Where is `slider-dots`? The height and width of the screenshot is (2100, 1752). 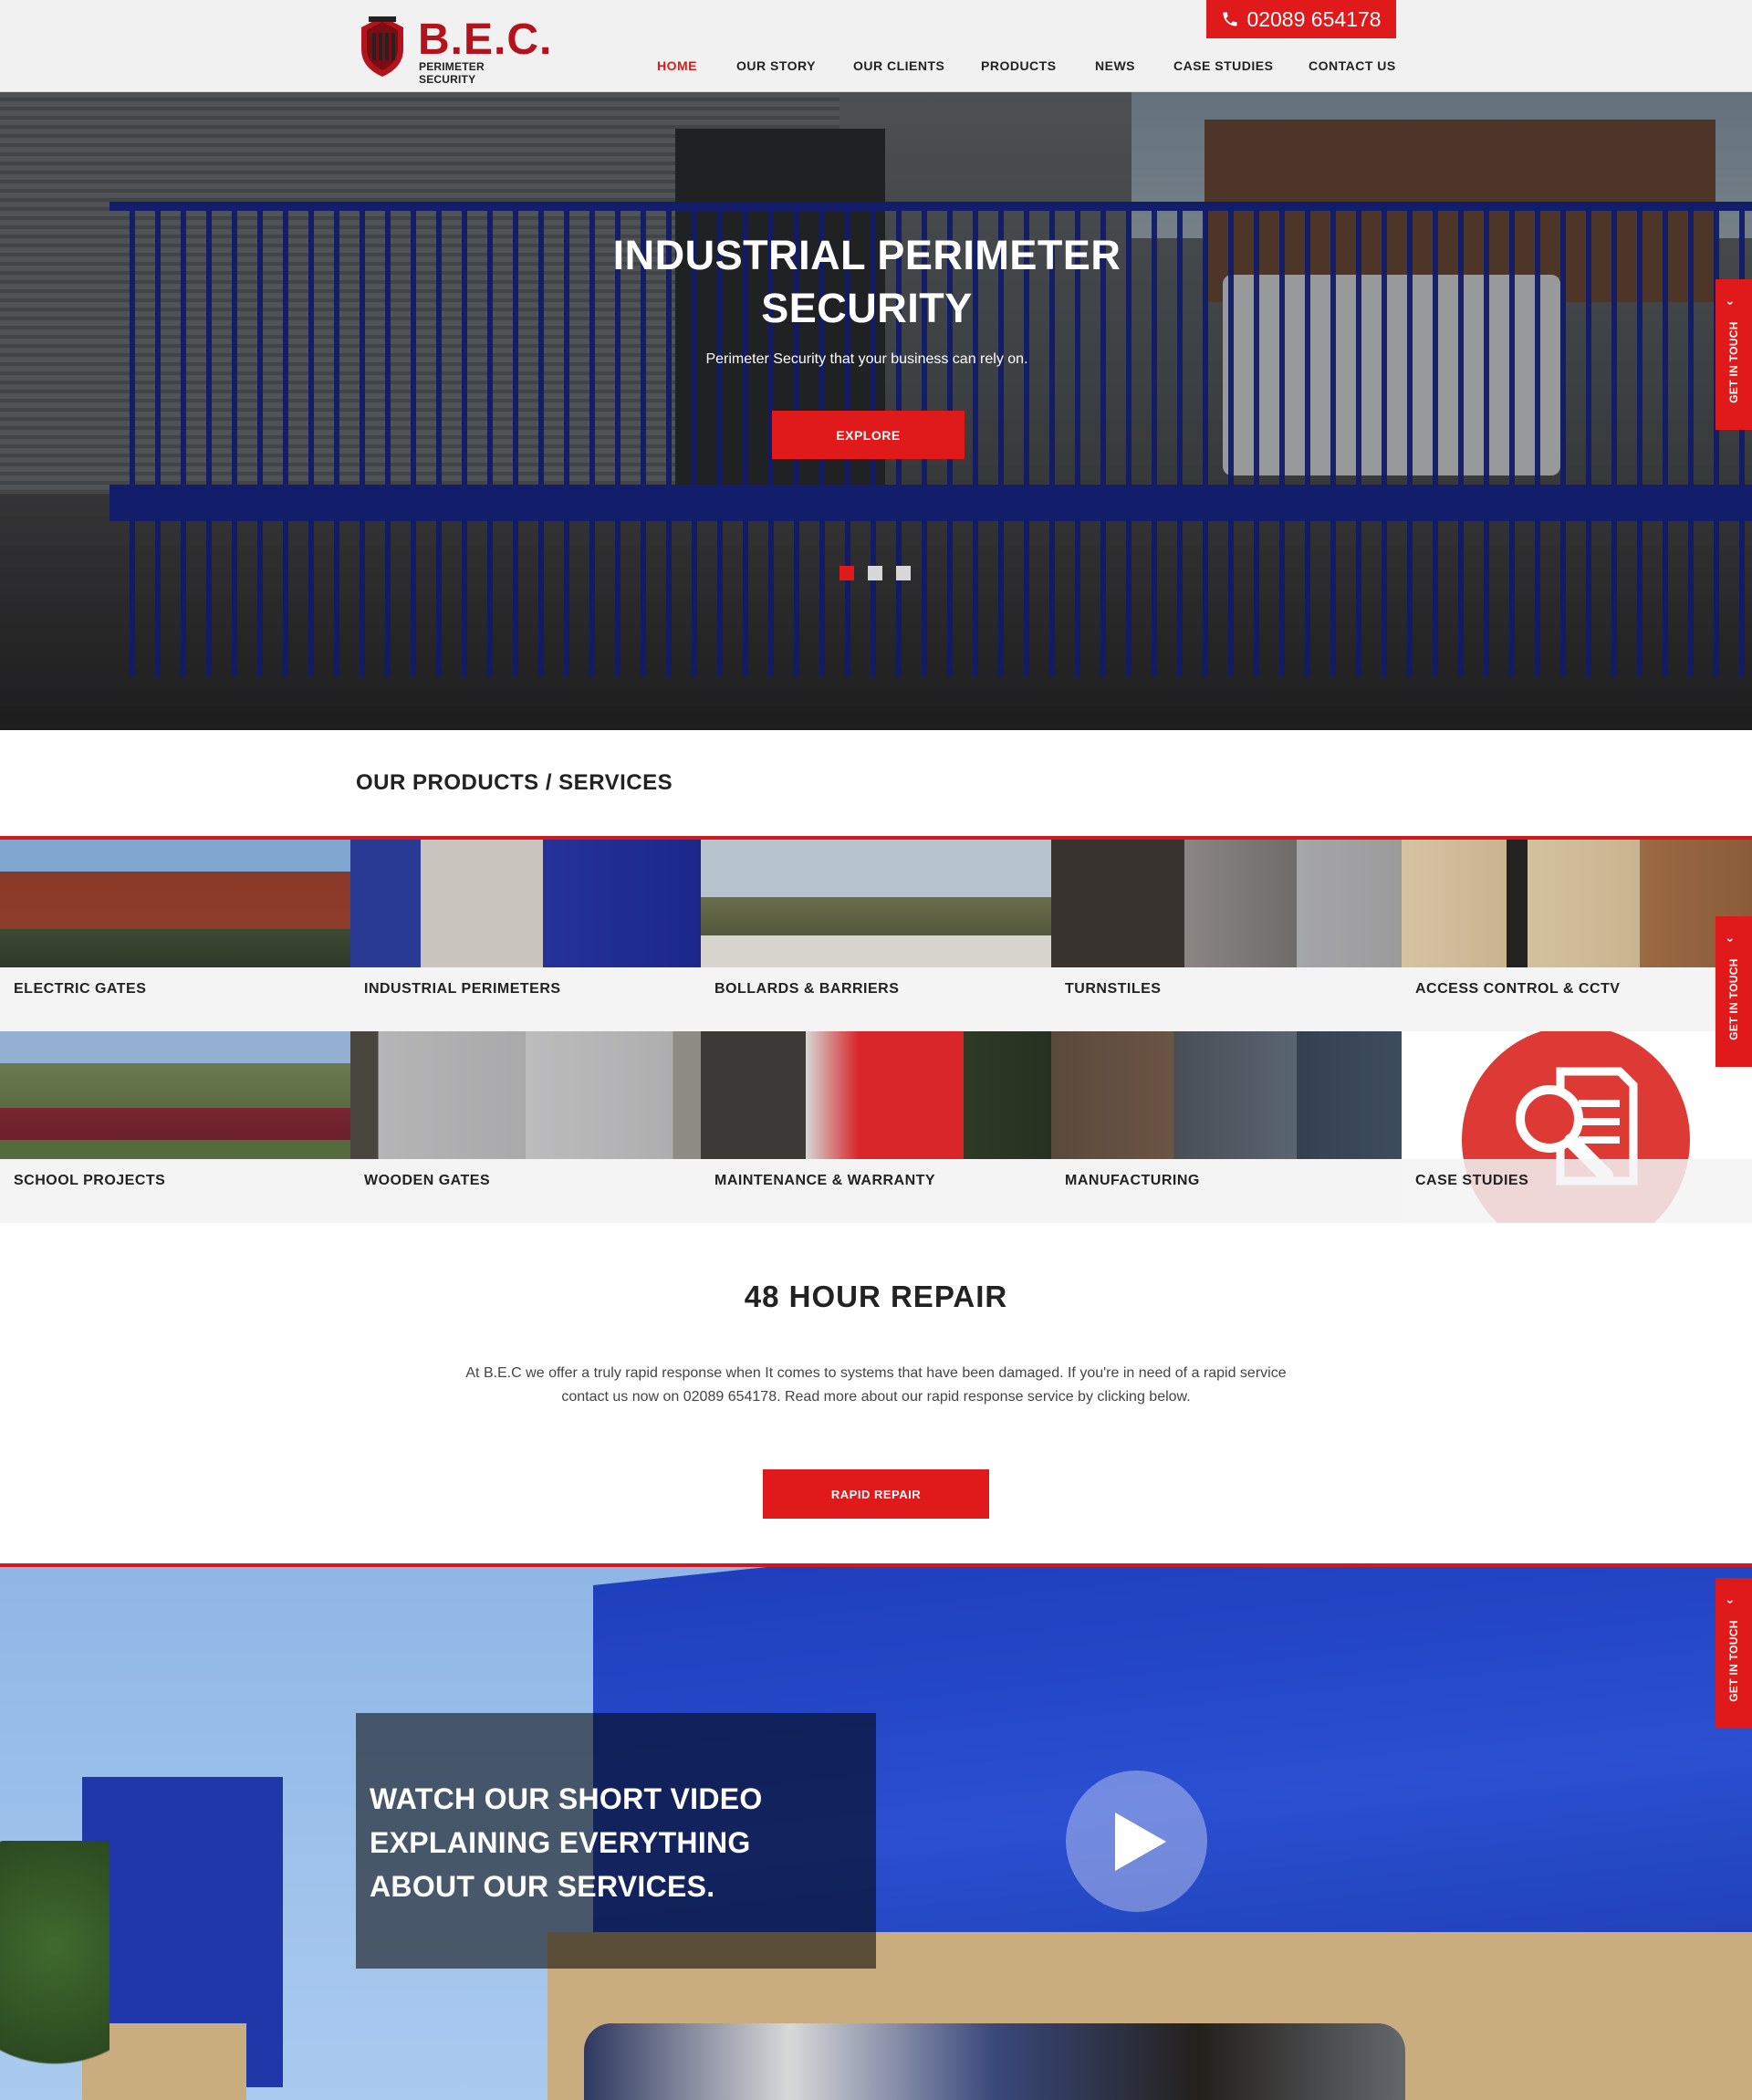
slider-dots is located at coordinates (875, 573).